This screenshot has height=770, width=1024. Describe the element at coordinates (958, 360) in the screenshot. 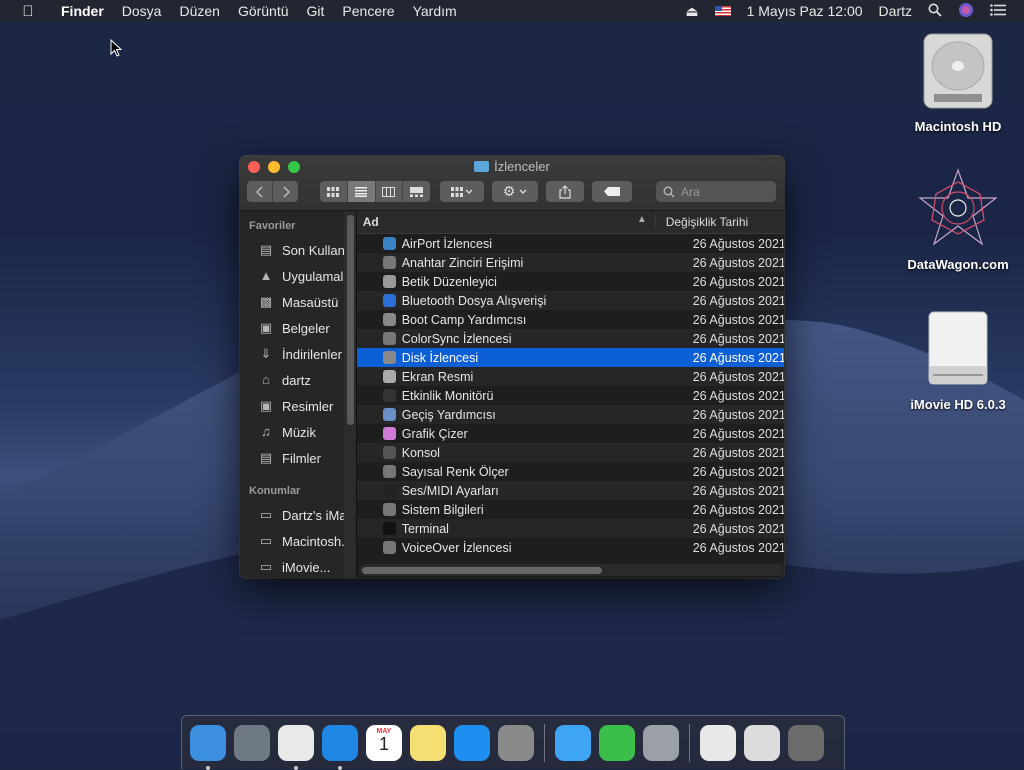

I see `desktop-icon-imovie-hd: iMovie HD 6.0.3` at that location.